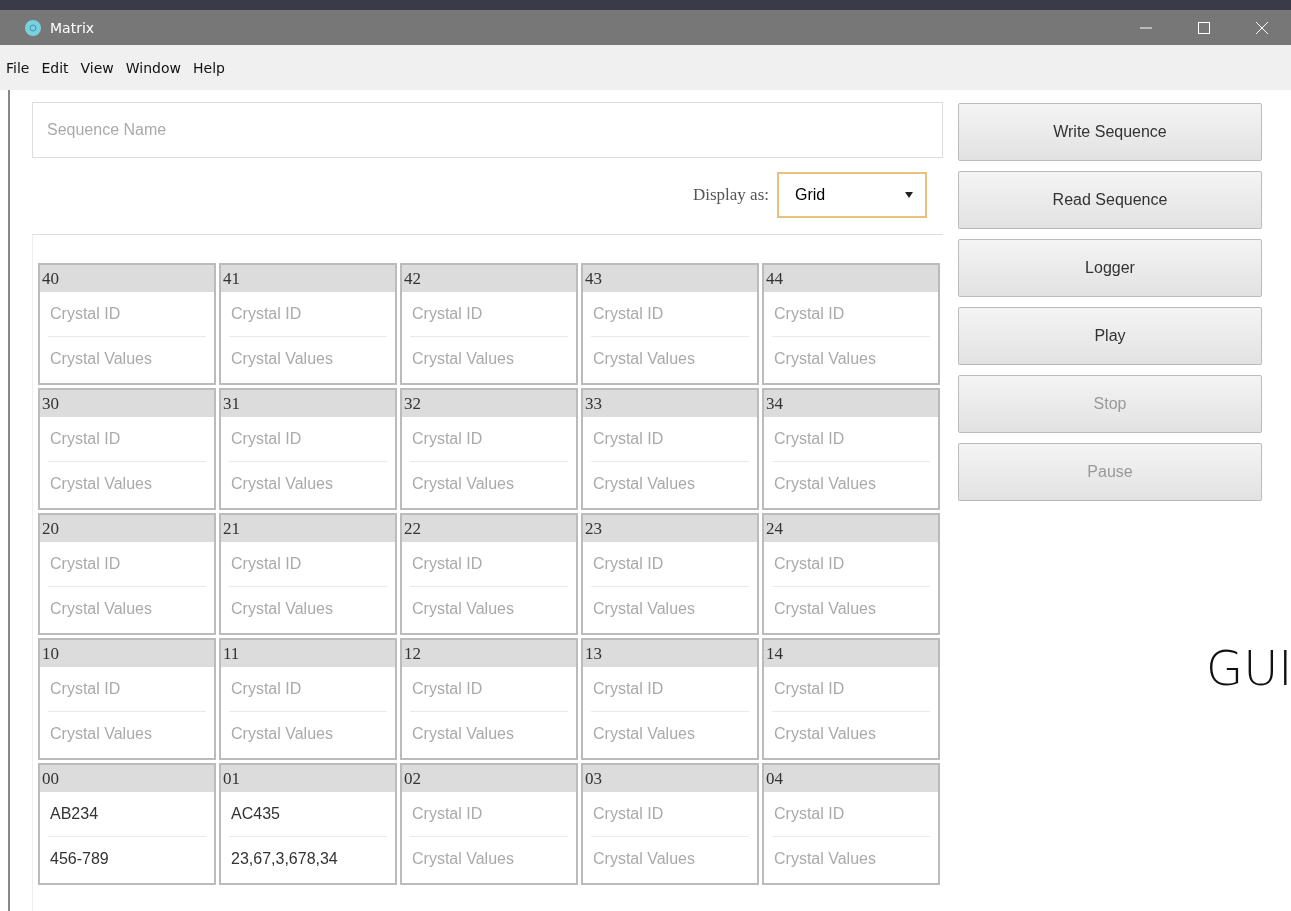  I want to click on cell-label: 44, so click(851, 278).